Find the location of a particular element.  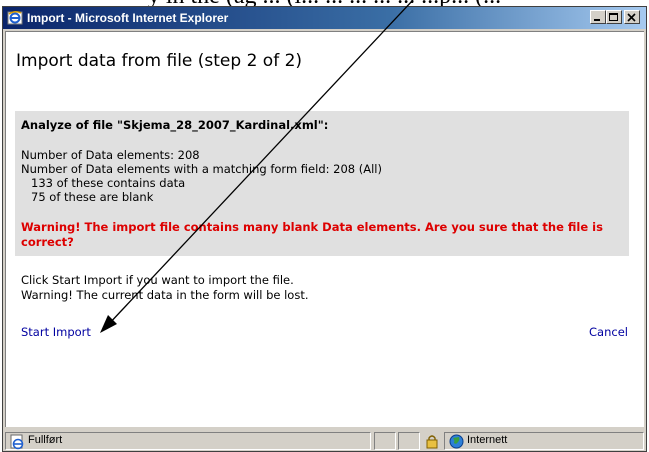

blank-elements: 75 of these are blank is located at coordinates (92, 197).